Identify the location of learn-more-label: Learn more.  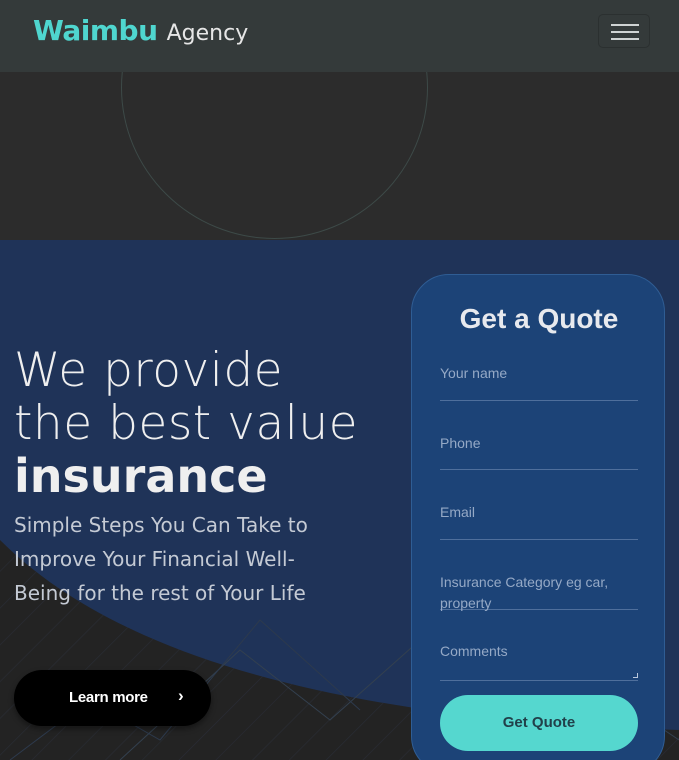
(108, 697).